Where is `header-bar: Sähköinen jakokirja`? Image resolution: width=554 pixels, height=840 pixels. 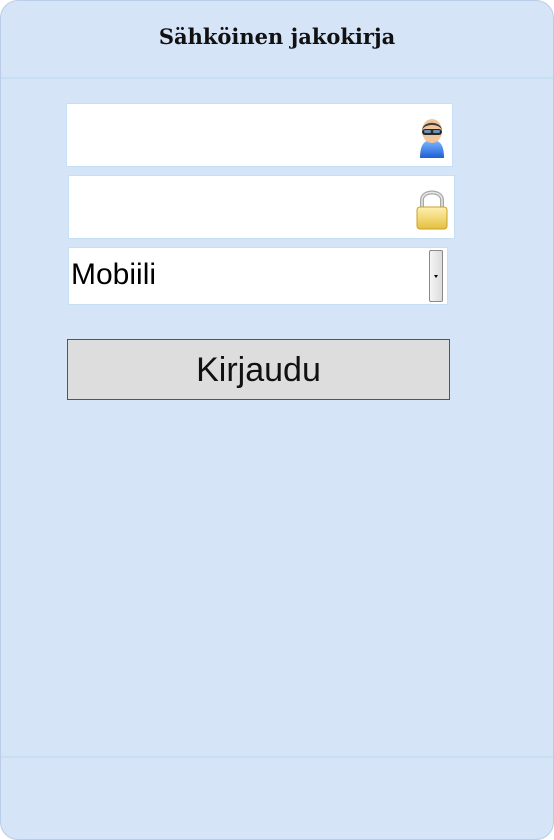
header-bar: Sähköinen jakokirja is located at coordinates (277, 40).